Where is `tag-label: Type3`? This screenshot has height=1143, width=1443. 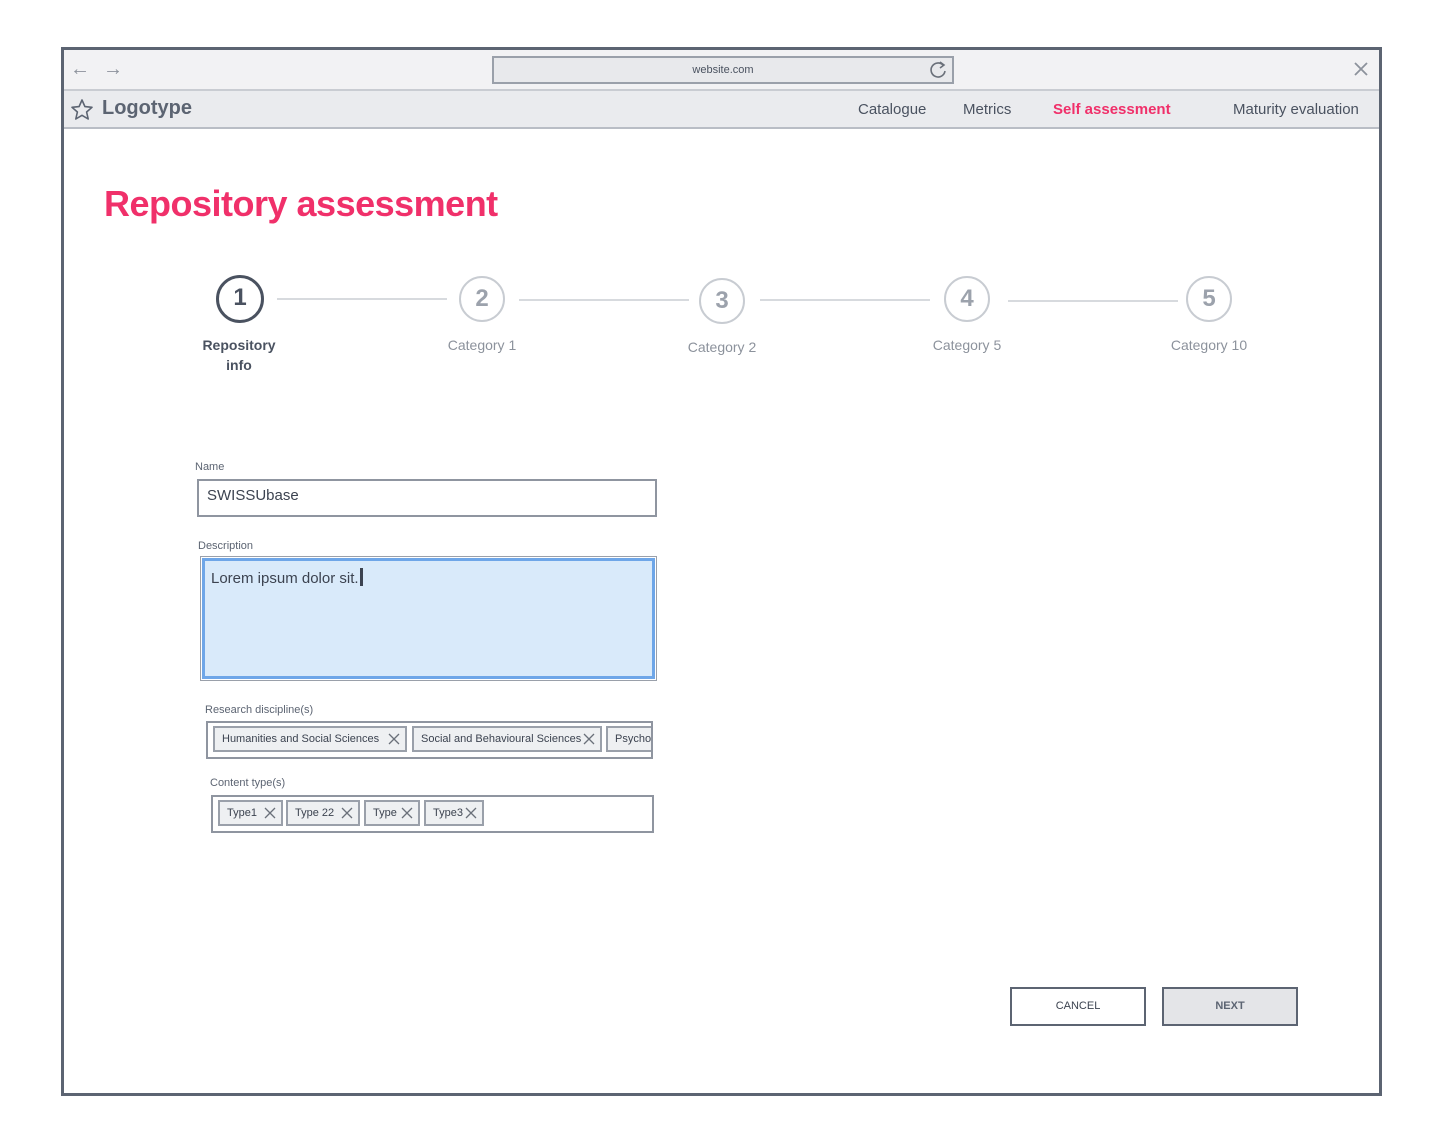
tag-label: Type3 is located at coordinates (448, 813).